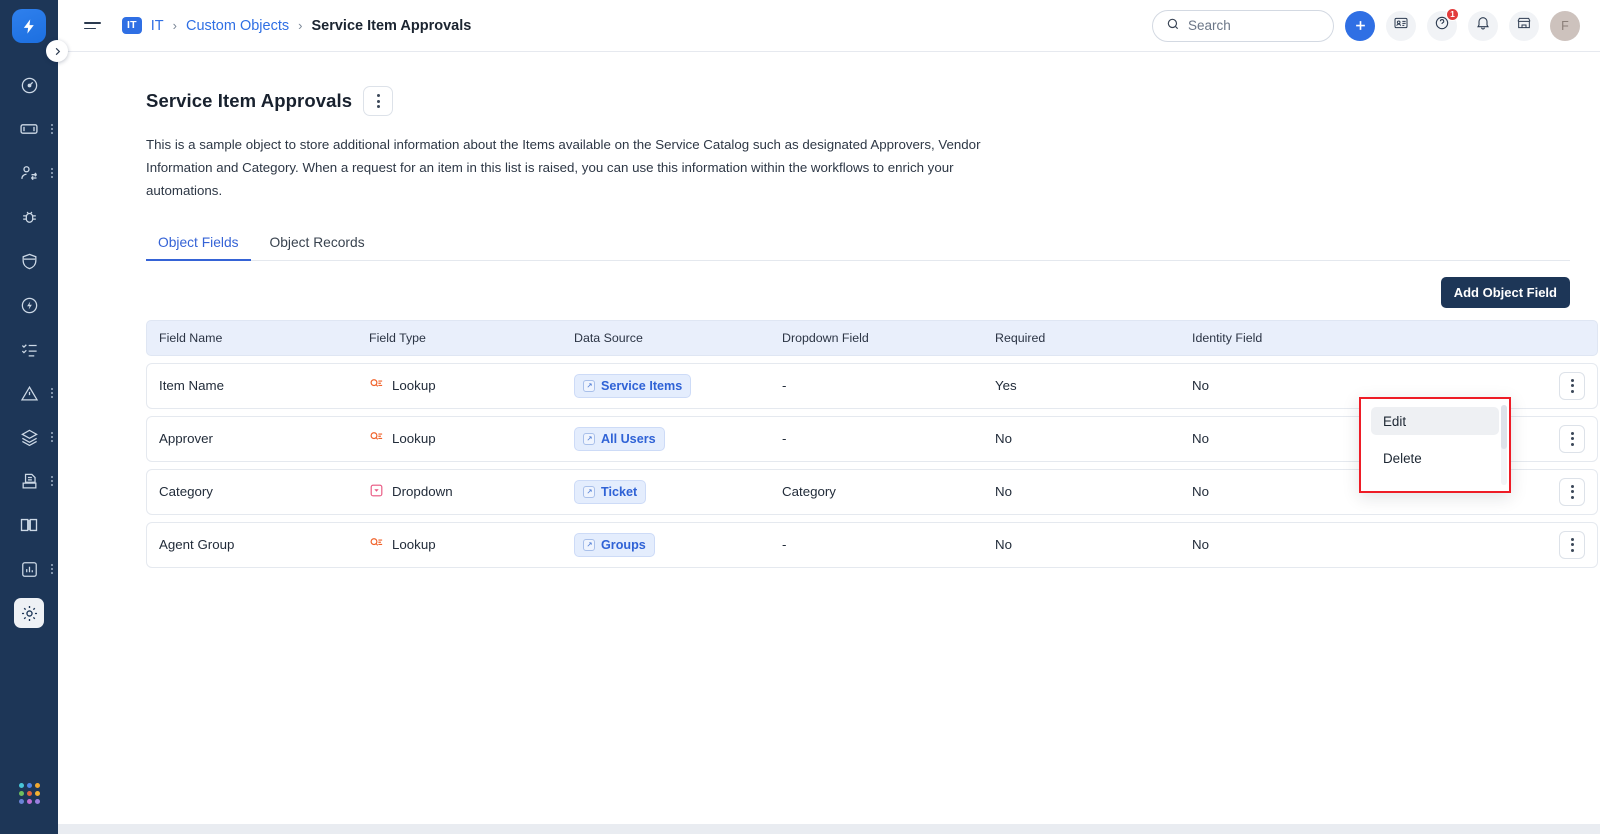 Image resolution: width=1600 pixels, height=834 pixels. What do you see at coordinates (29, 393) in the screenshot?
I see `sidebar-item-alerts` at bounding box center [29, 393].